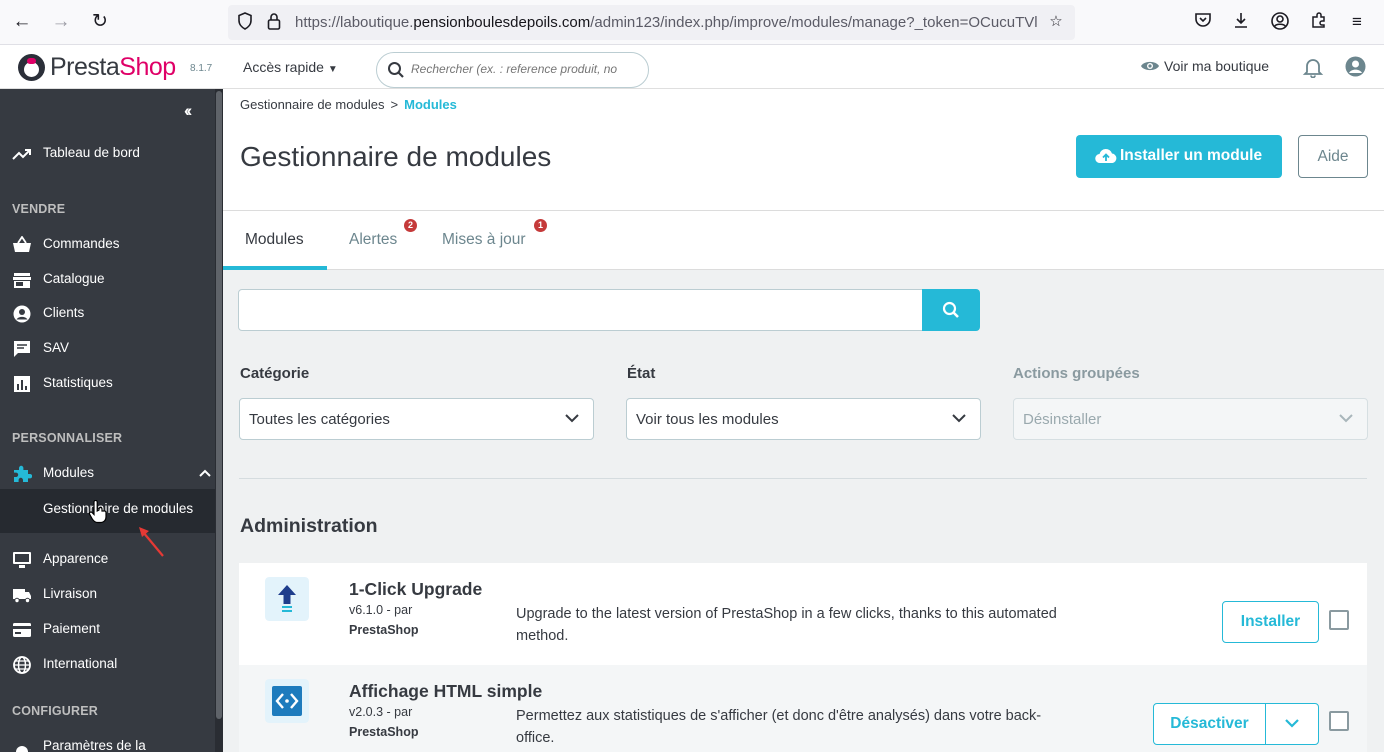 This screenshot has height=752, width=1384. I want to click on collapse-sidebar-icon: ‹‹, so click(188, 111).